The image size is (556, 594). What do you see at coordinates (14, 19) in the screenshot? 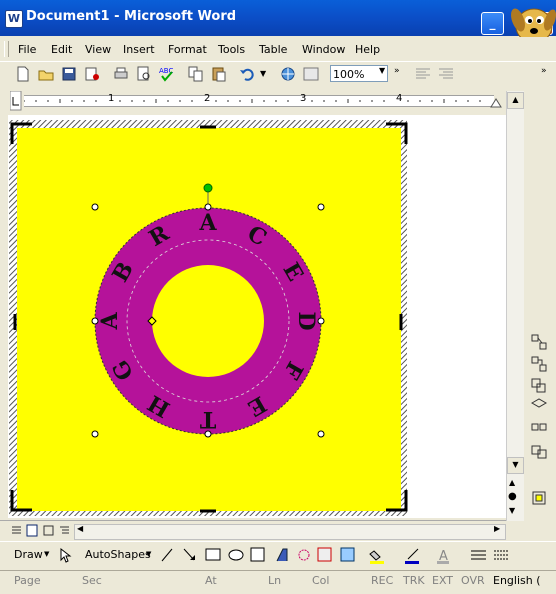
I see `word-app-icon: W` at bounding box center [14, 19].